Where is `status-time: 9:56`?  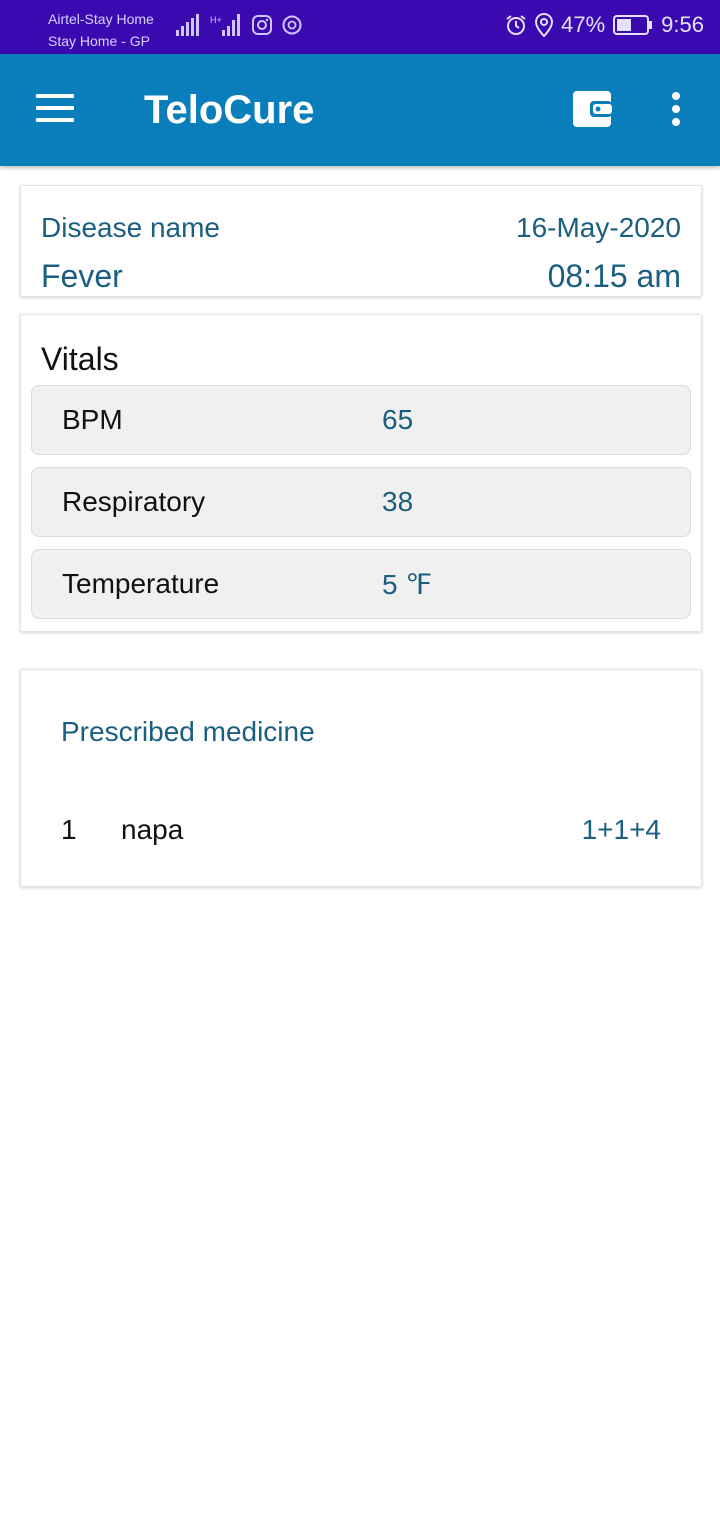 status-time: 9:56 is located at coordinates (682, 24).